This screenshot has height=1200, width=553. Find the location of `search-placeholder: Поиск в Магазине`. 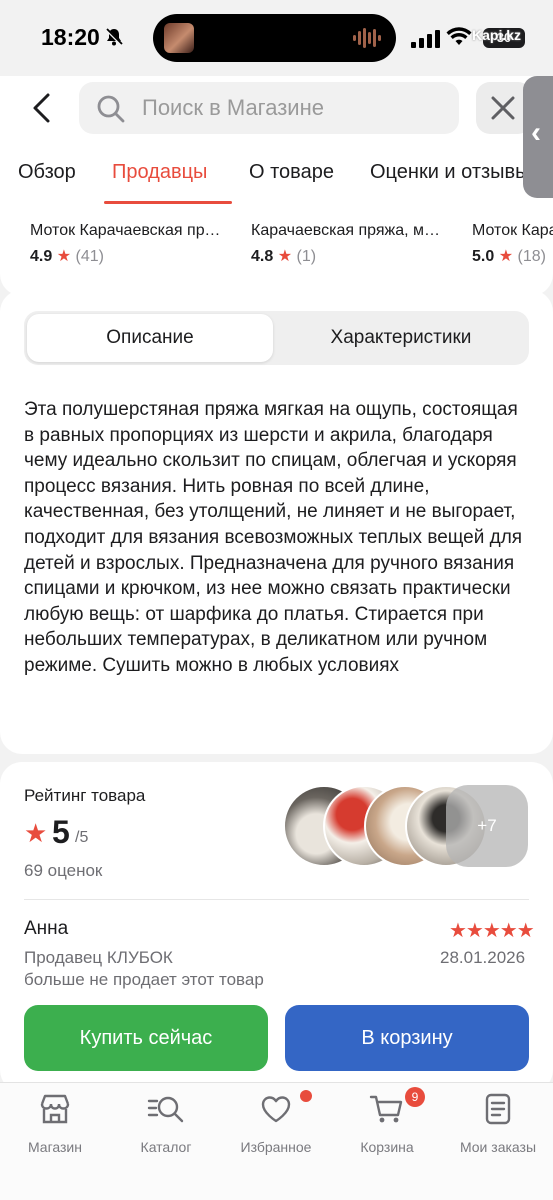

search-placeholder: Поиск в Магазине is located at coordinates (233, 107).